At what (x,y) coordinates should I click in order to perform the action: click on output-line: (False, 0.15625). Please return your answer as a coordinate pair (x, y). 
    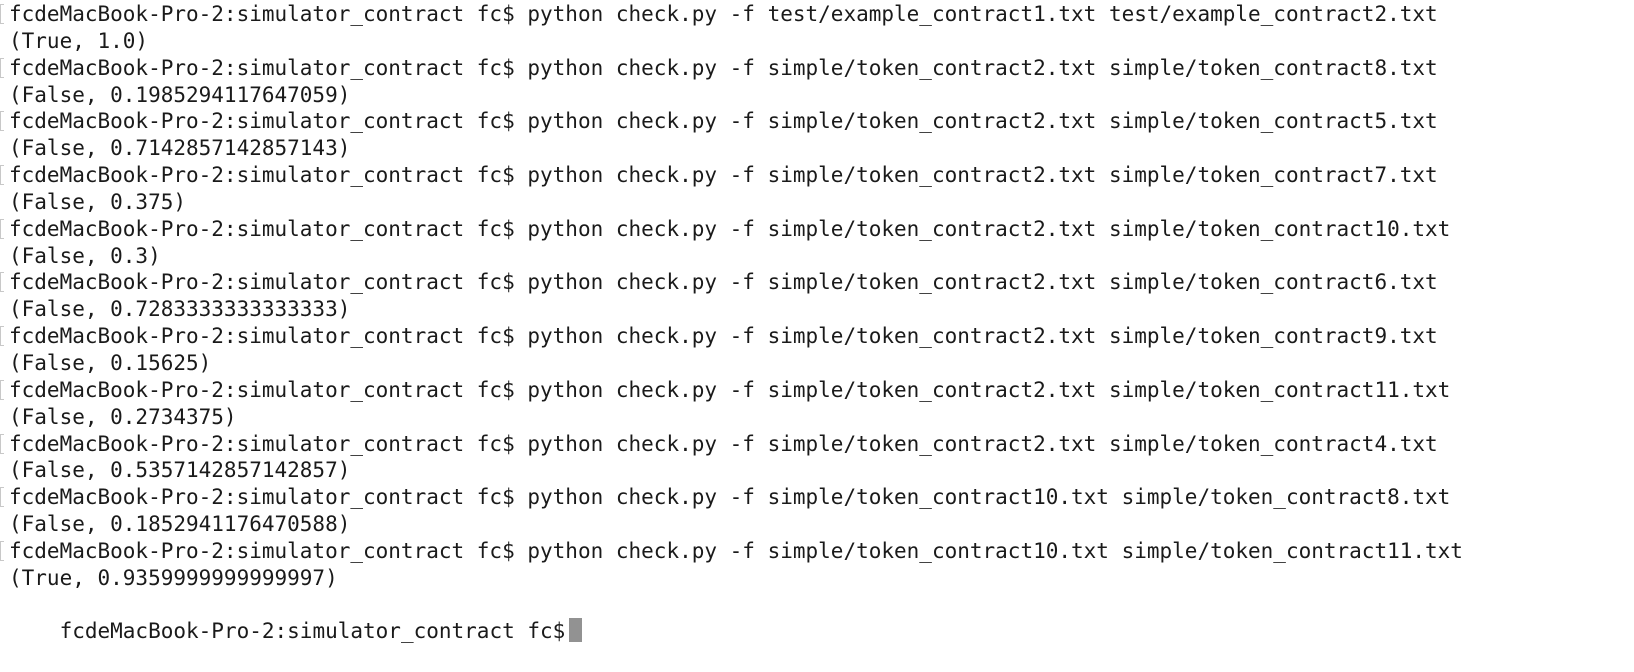
    Looking at the image, I should click on (821, 363).